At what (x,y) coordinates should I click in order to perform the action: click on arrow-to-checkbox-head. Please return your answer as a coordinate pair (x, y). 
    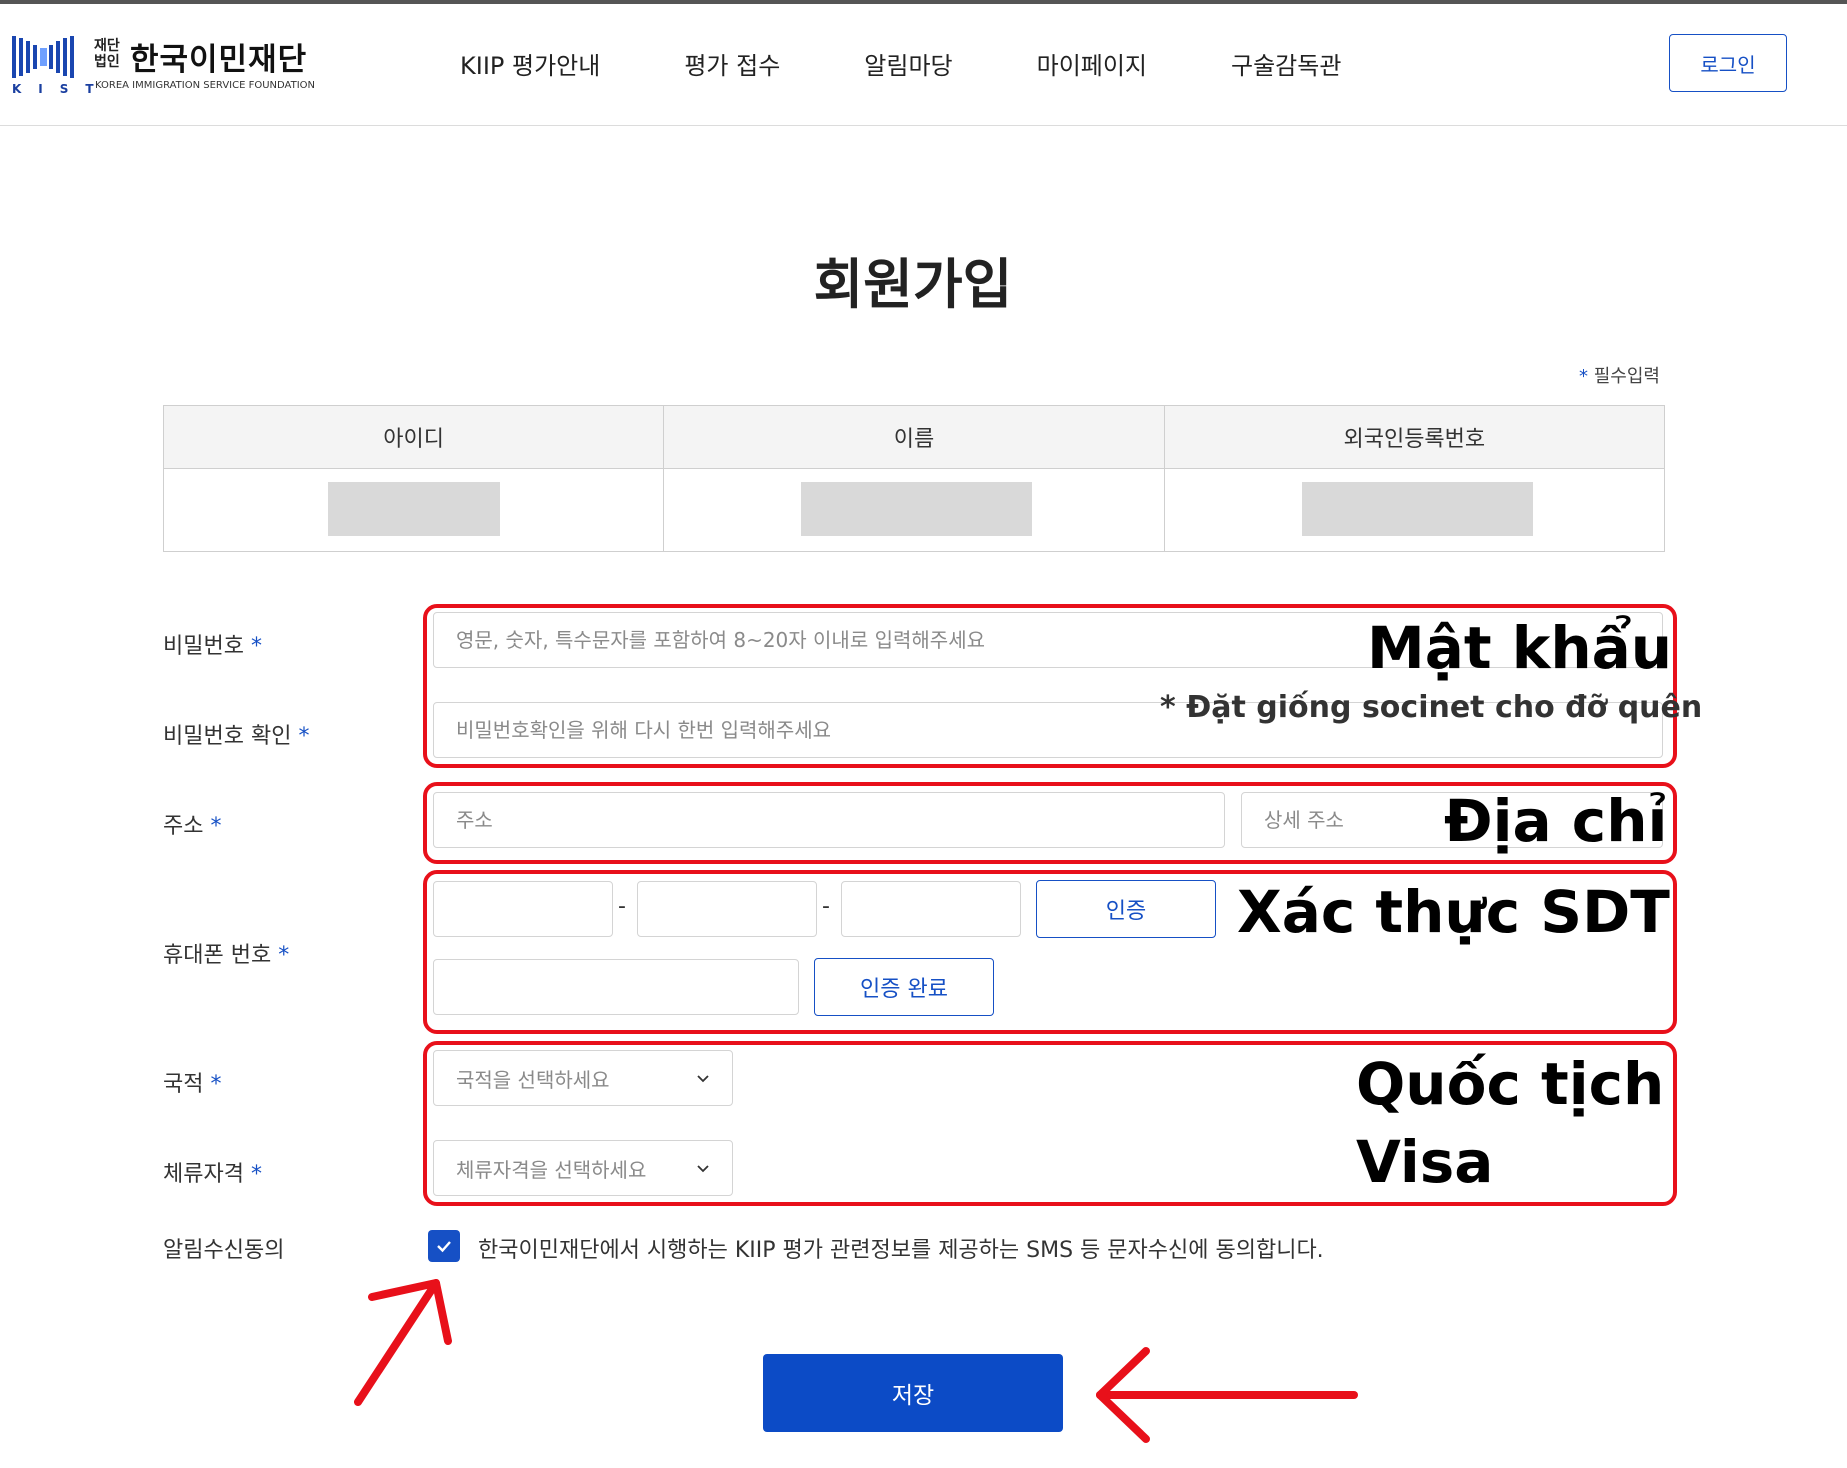
    Looking at the image, I should click on (410, 1312).